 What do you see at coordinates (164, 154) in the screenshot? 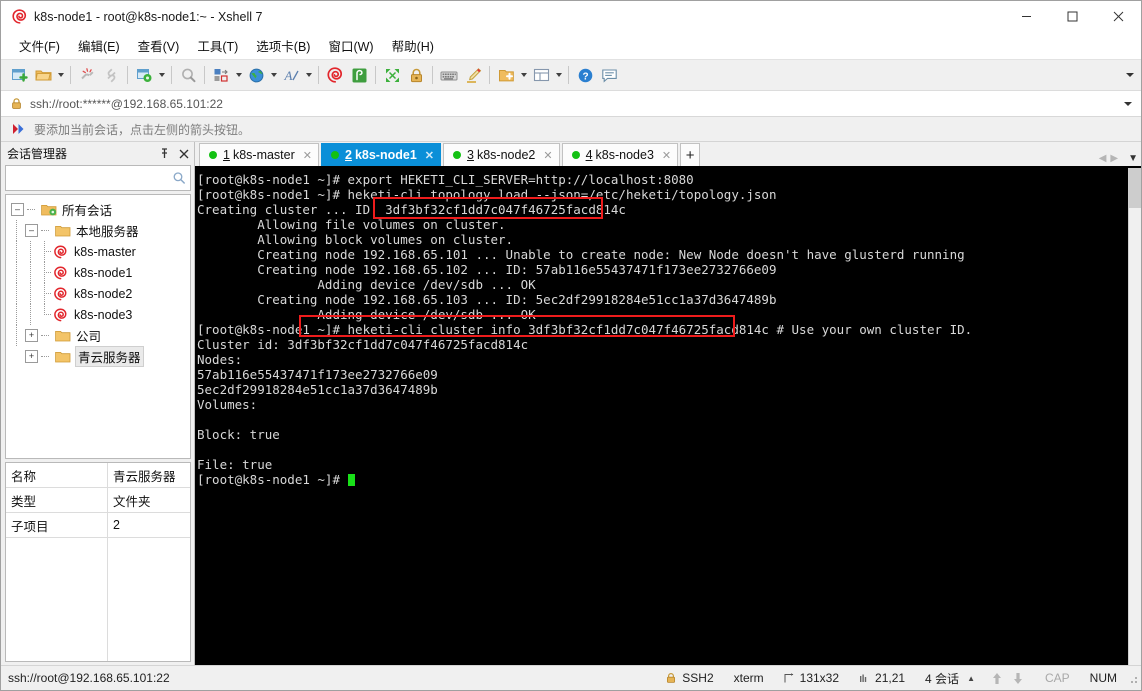
I see `pin-icon` at bounding box center [164, 154].